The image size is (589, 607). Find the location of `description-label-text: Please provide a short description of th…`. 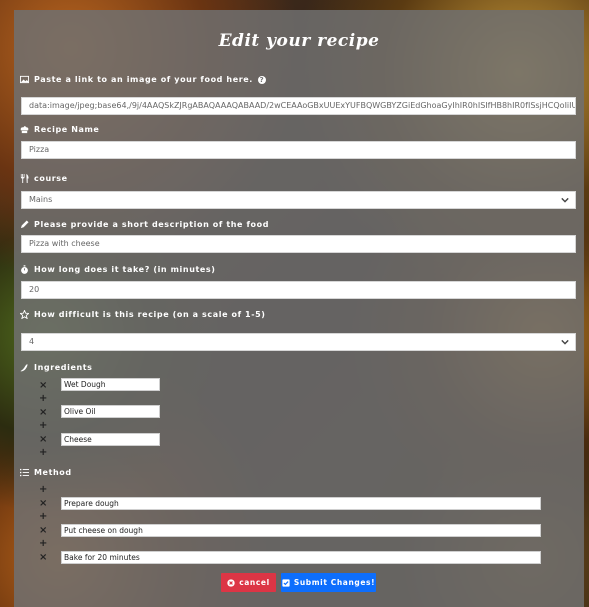

description-label-text: Please provide a short description of th… is located at coordinates (152, 224).